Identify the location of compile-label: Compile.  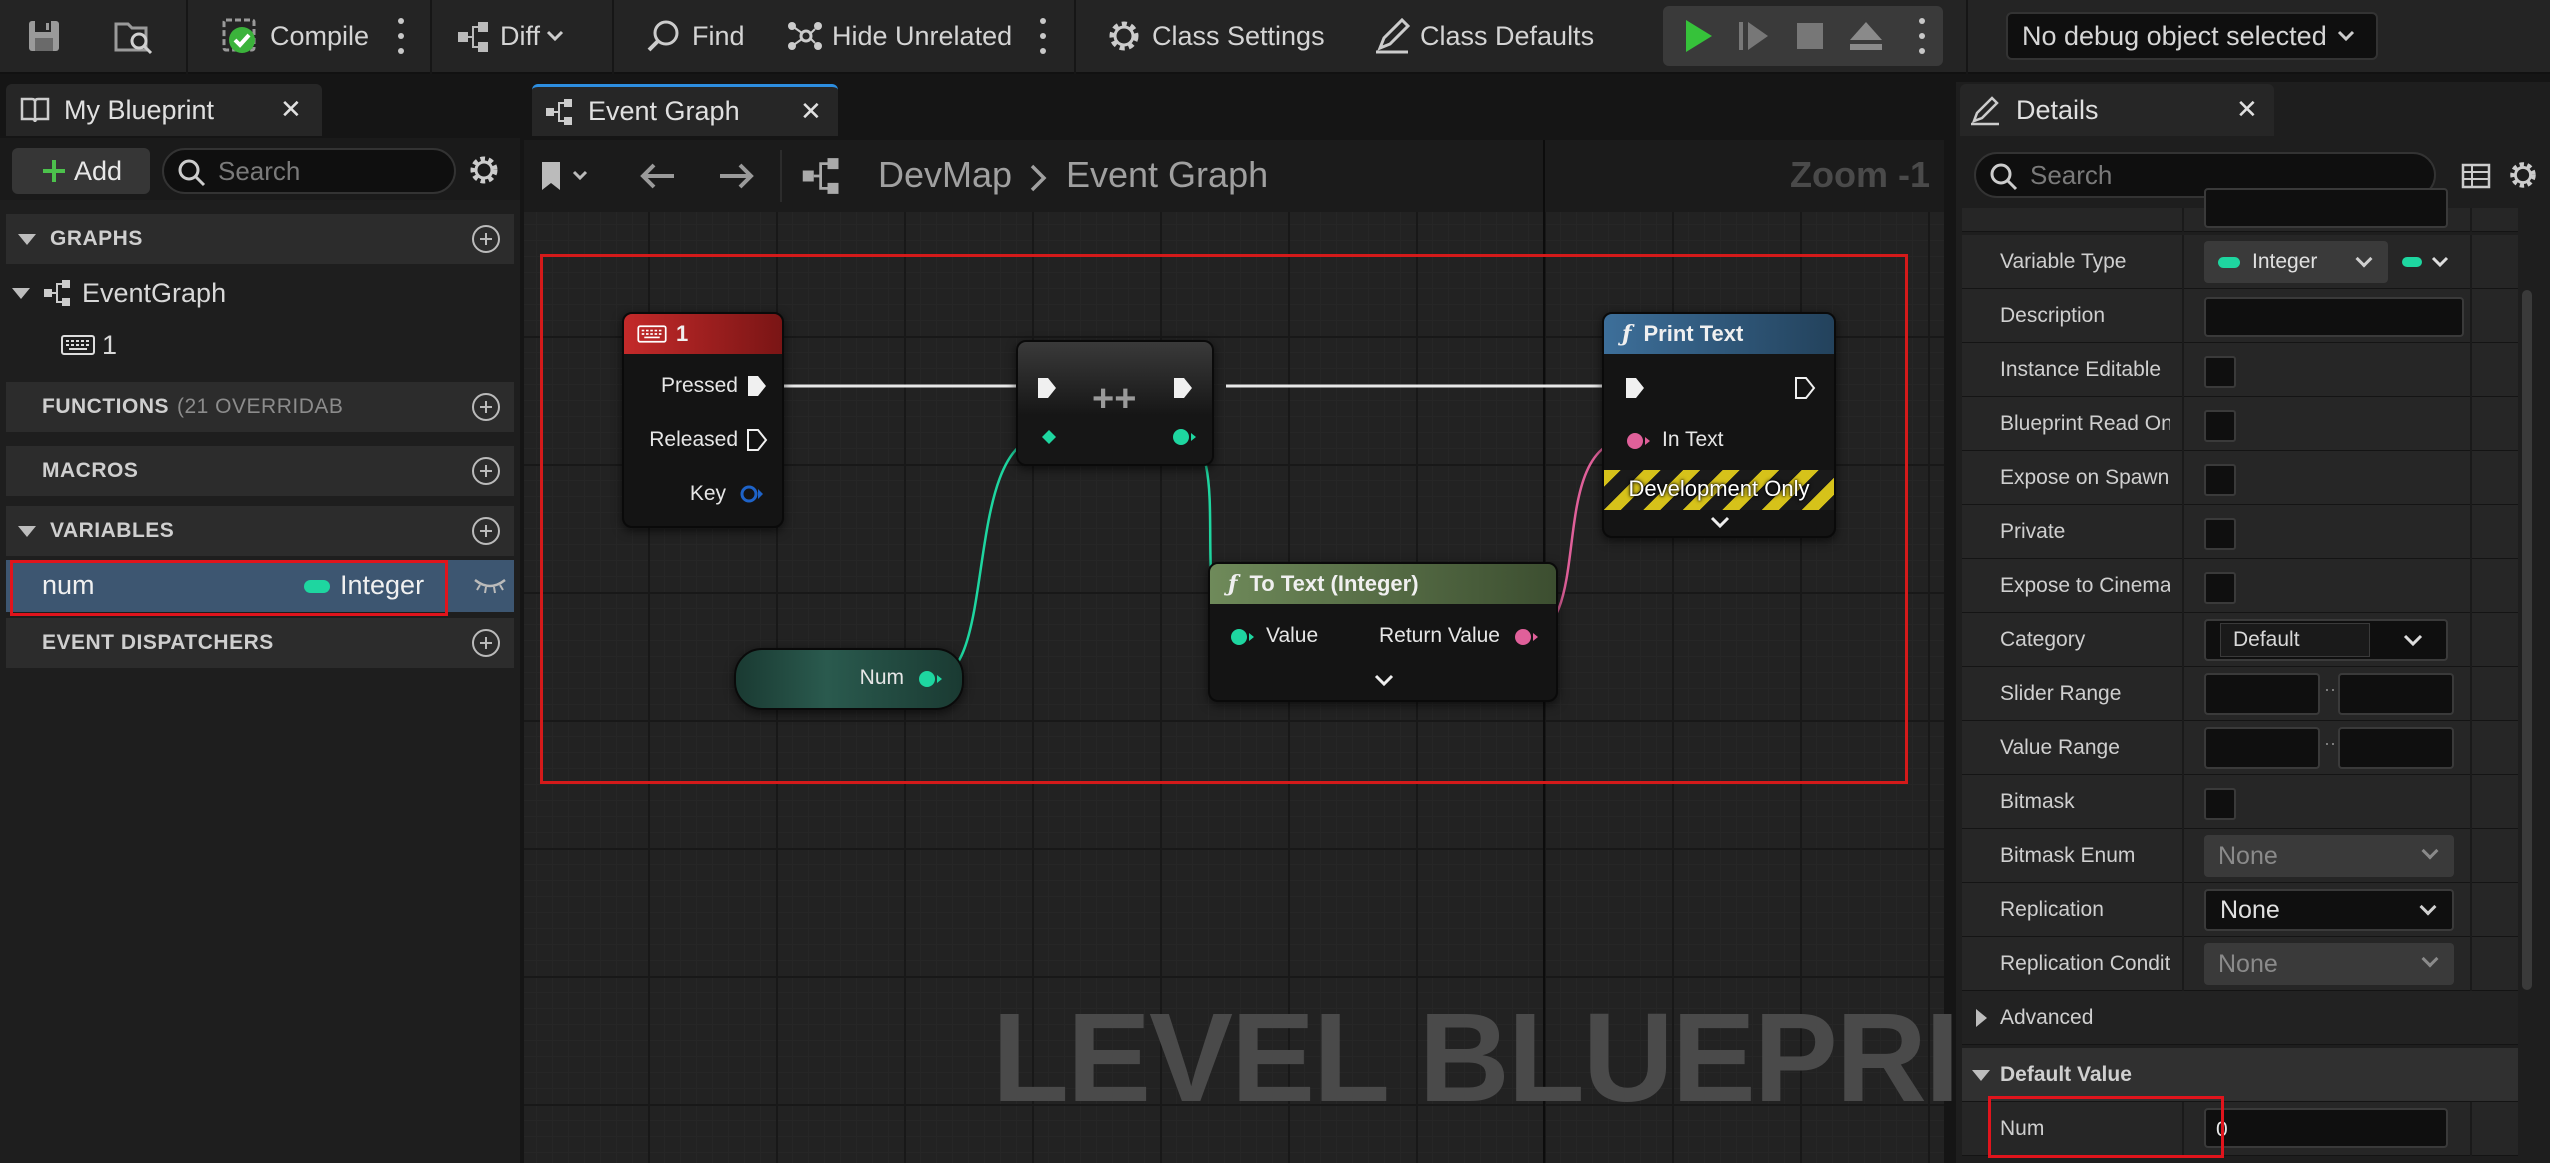
(320, 35).